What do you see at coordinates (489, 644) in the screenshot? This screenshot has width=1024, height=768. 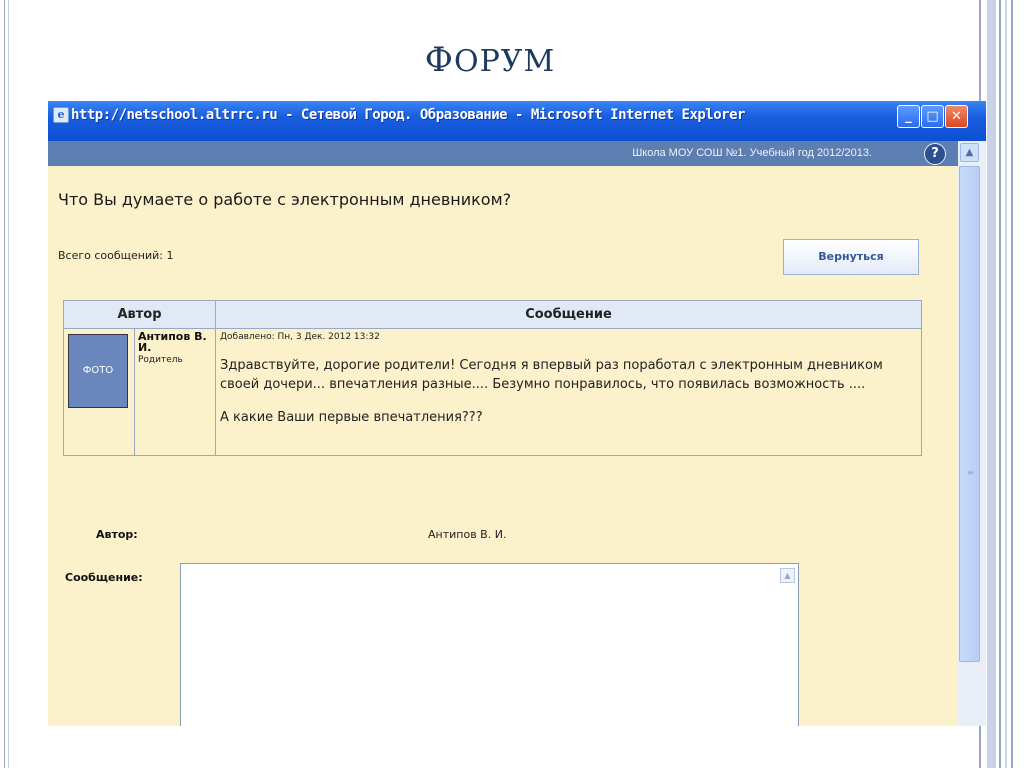 I see `message-textarea: ▲` at bounding box center [489, 644].